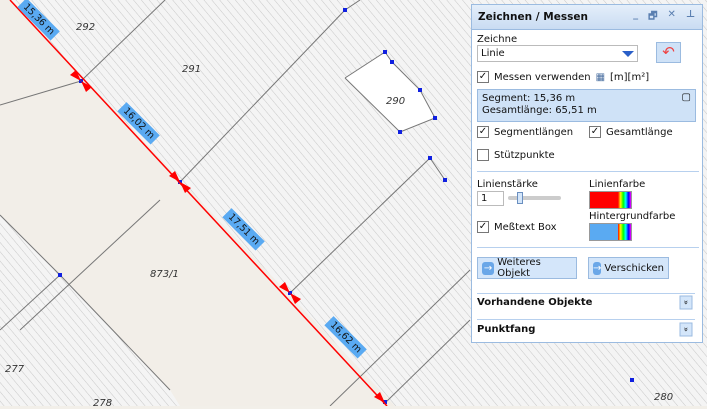  I want to click on line-width-slider, so click(534, 198).